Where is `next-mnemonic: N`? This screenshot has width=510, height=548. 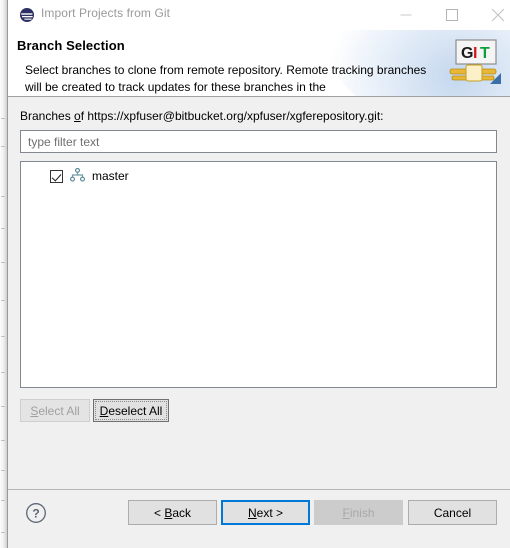
next-mnemonic: N is located at coordinates (252, 512).